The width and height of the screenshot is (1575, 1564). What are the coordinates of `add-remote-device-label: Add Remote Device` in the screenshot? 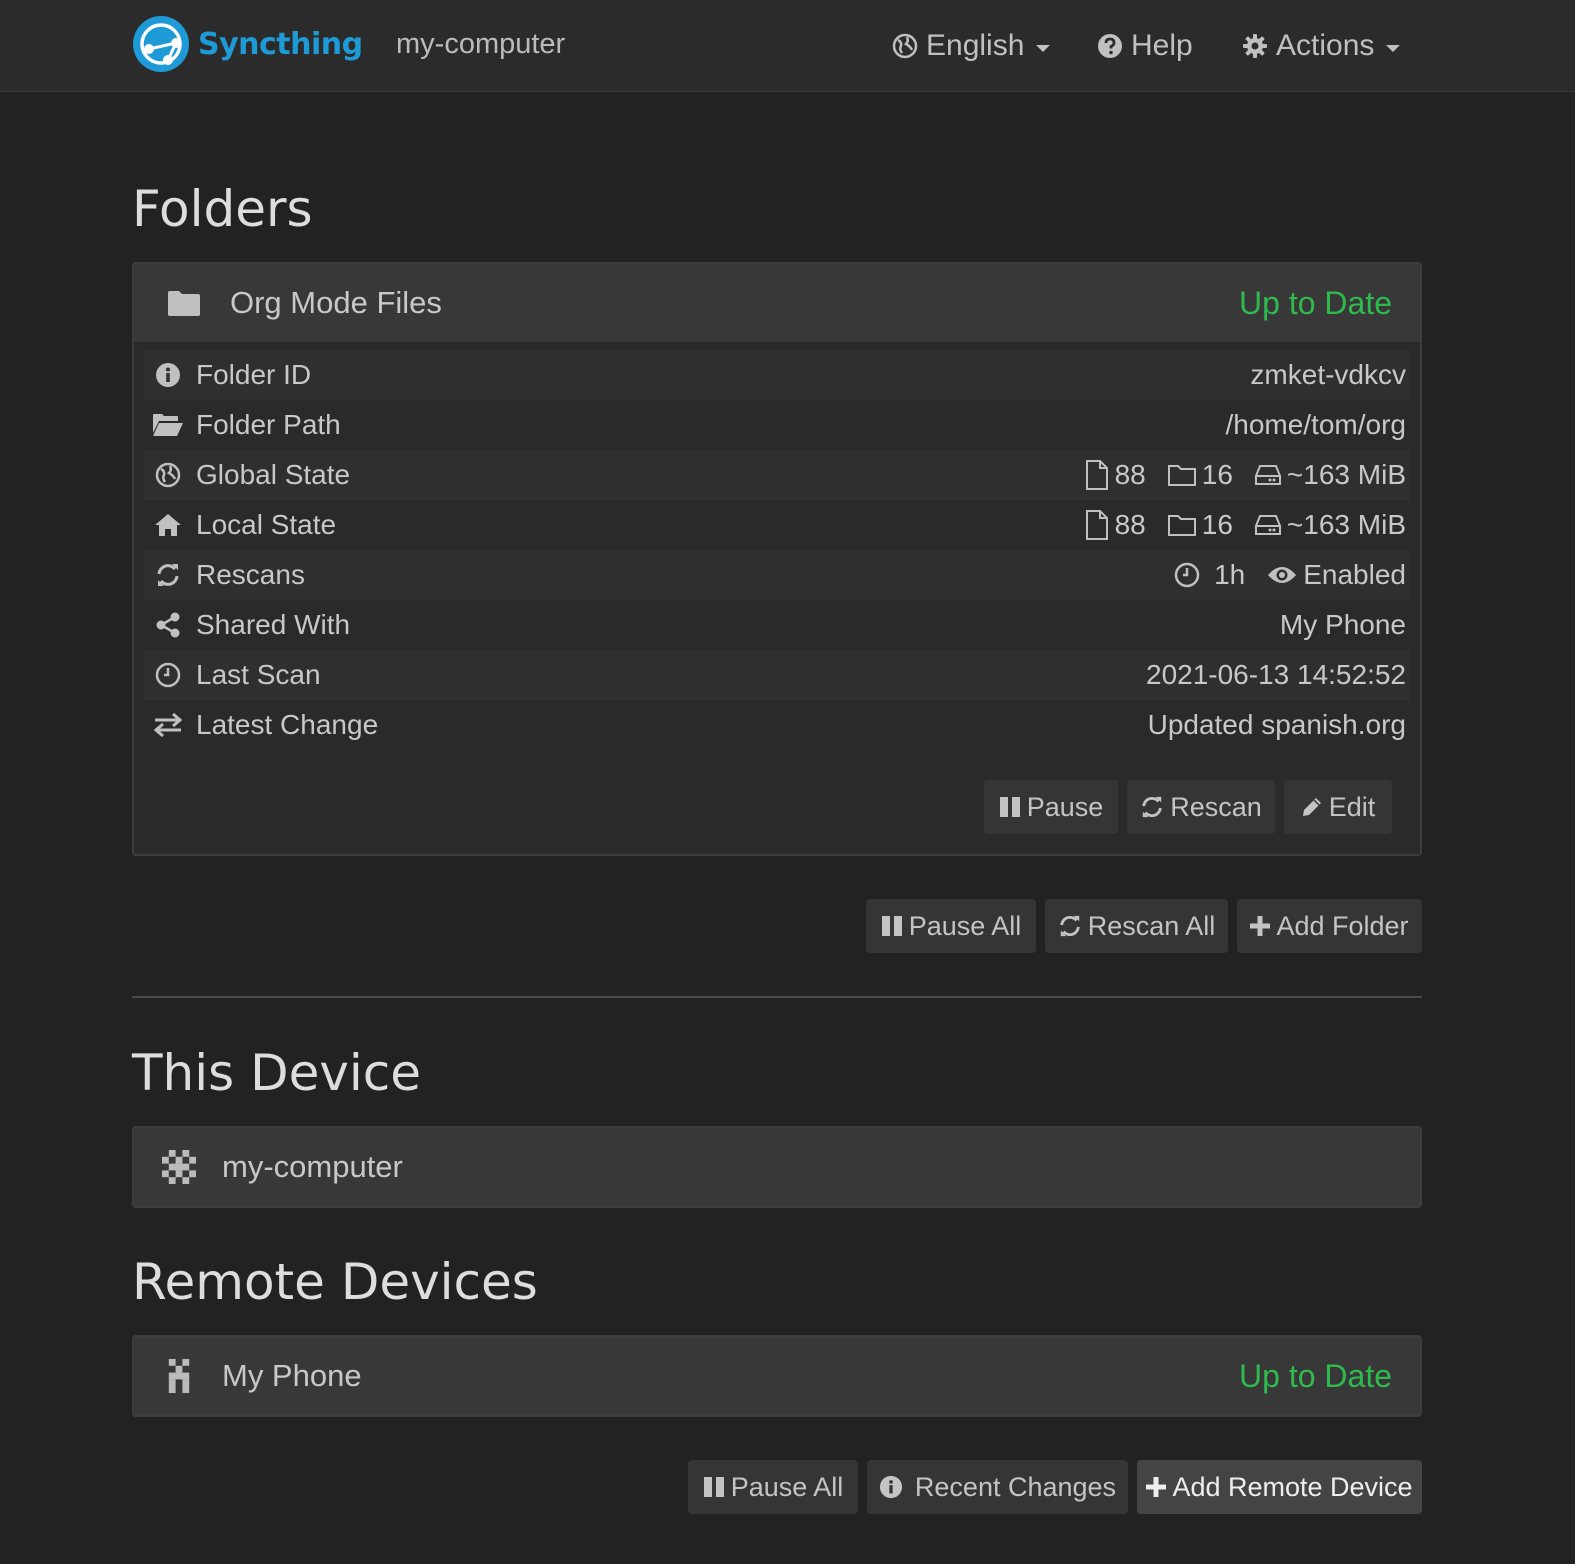 It's located at (1292, 1486).